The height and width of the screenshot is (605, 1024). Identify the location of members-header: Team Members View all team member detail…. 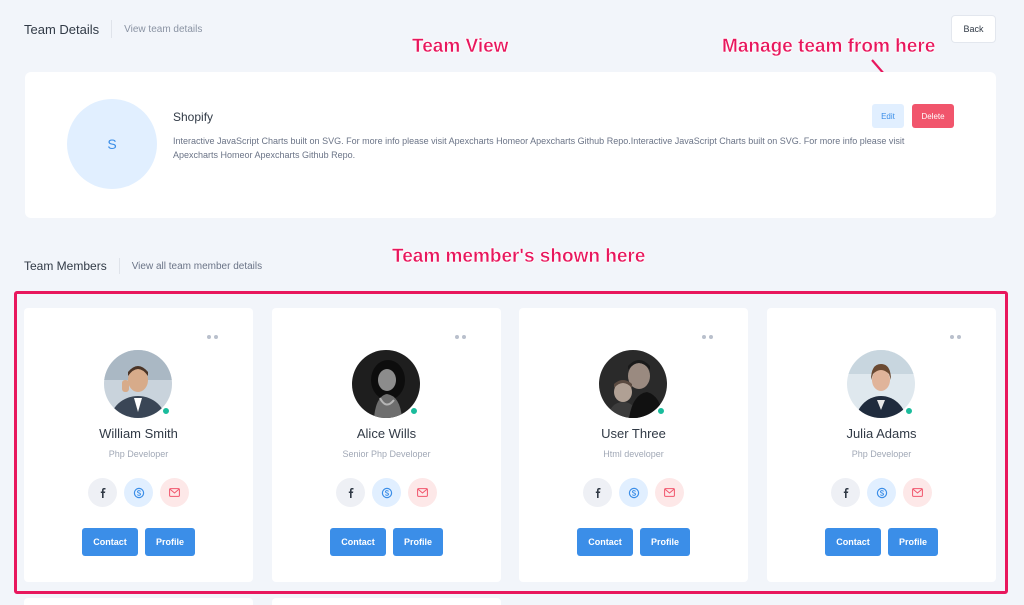
(143, 266).